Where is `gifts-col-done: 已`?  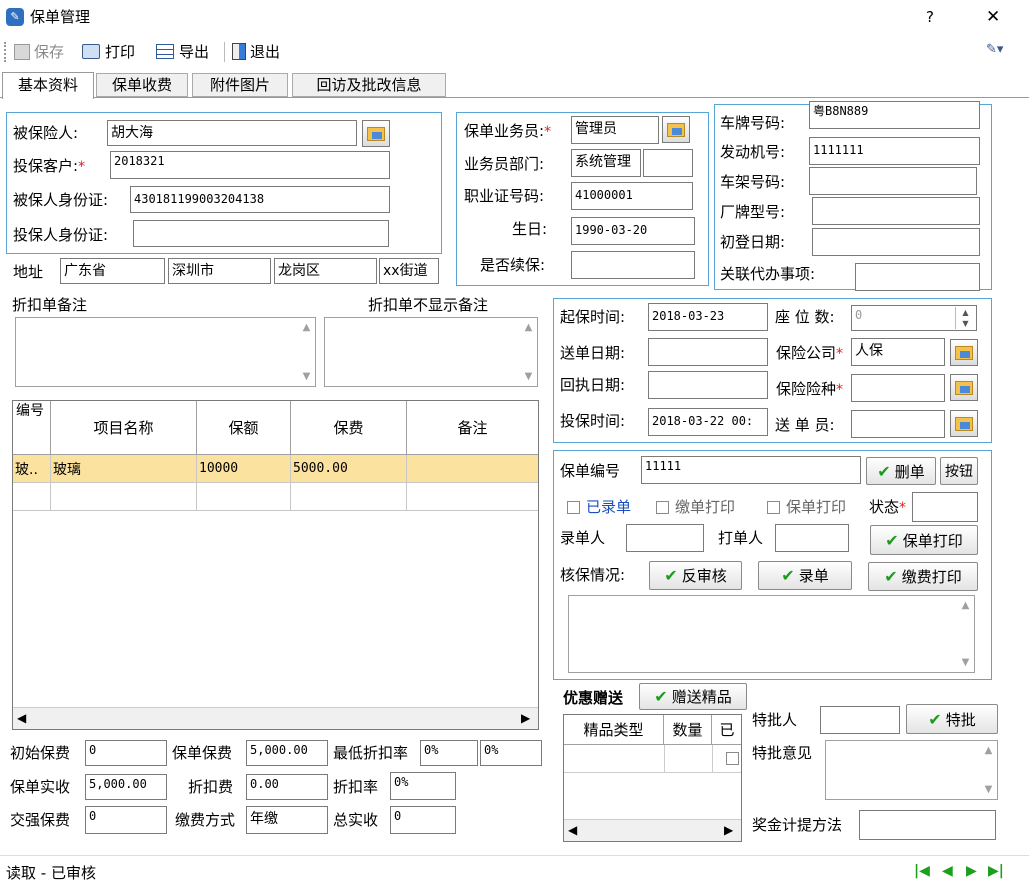
gifts-col-done: 已 is located at coordinates (726, 730).